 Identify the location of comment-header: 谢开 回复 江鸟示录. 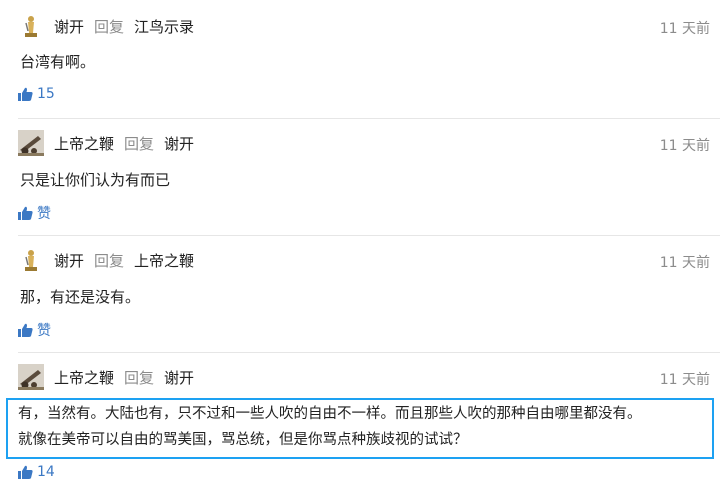
(106, 26).